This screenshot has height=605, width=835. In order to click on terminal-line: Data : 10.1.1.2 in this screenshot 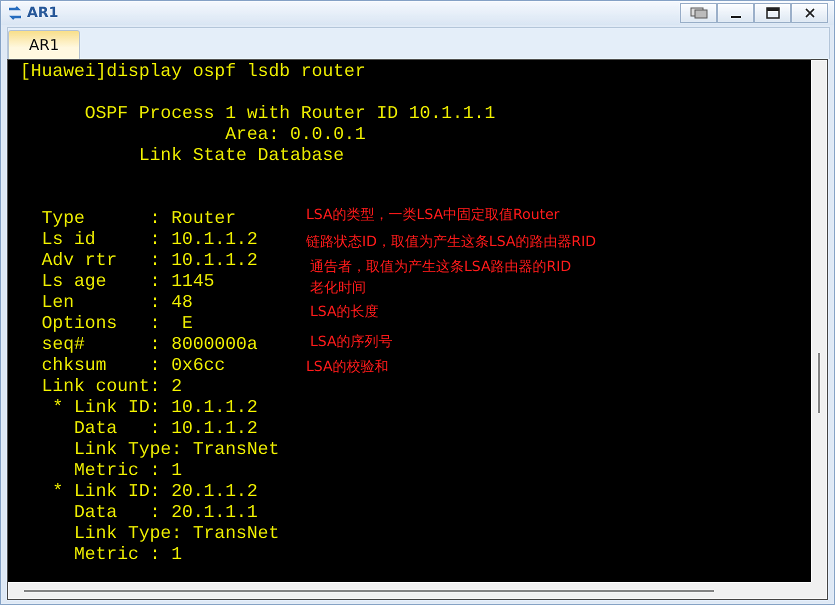, I will do `click(165, 429)`.